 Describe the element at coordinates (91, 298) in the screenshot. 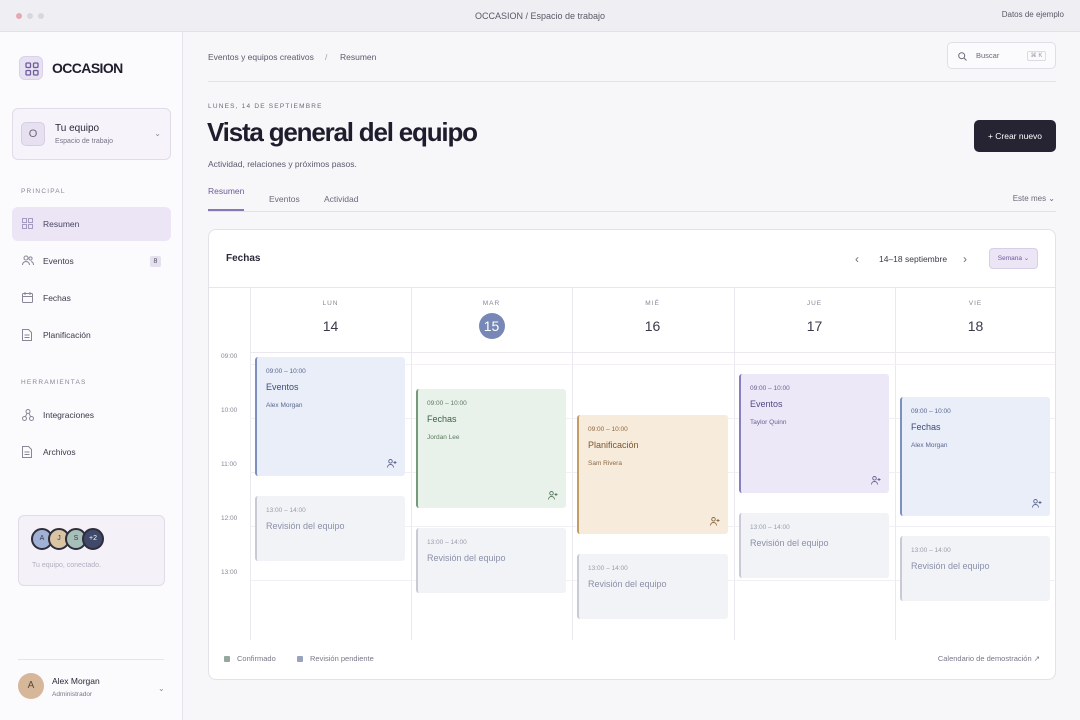

I see `sidebar-item-fechas: Fechas` at that location.